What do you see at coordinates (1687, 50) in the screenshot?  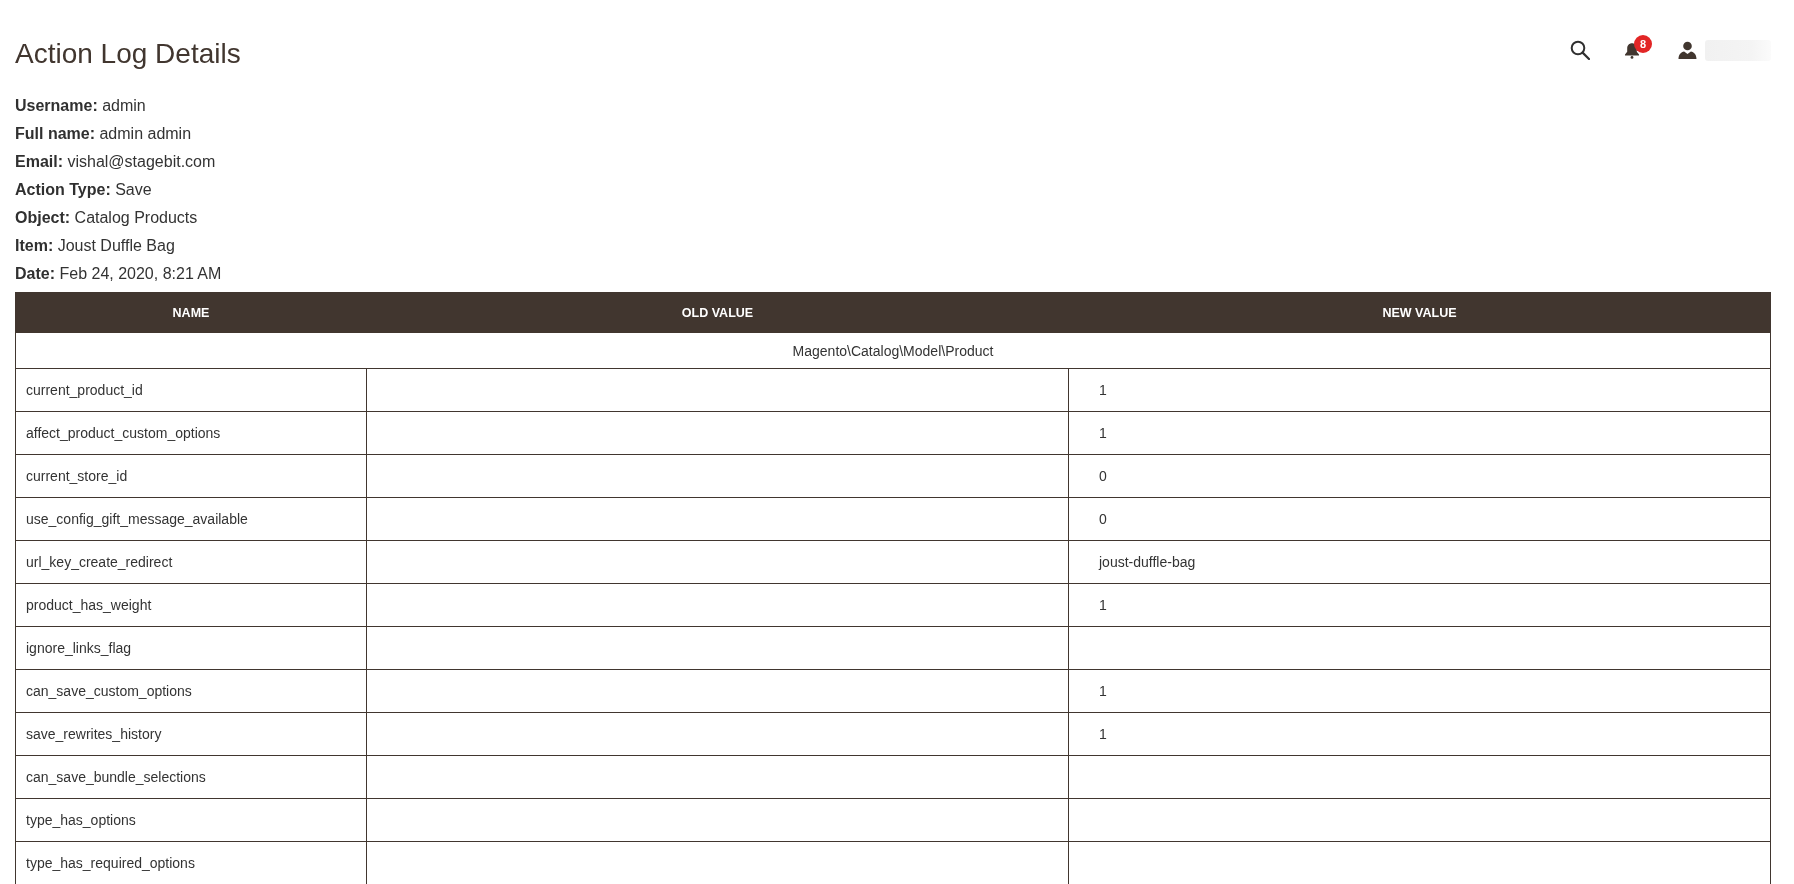 I see `user-icon` at bounding box center [1687, 50].